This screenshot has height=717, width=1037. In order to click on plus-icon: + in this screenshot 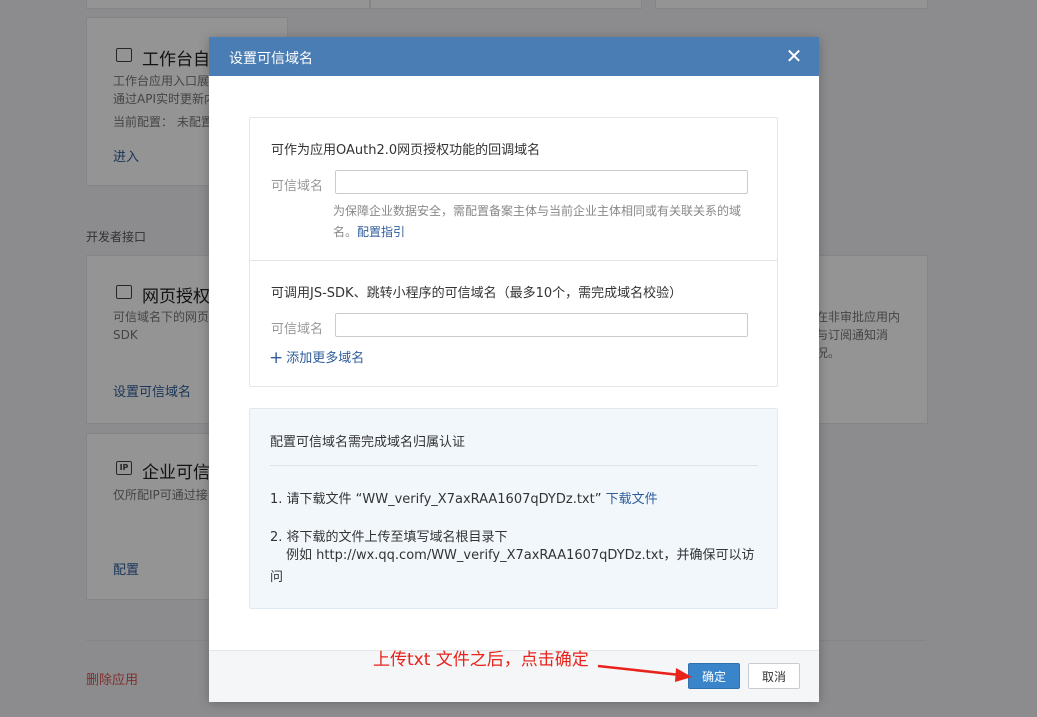, I will do `click(276, 358)`.